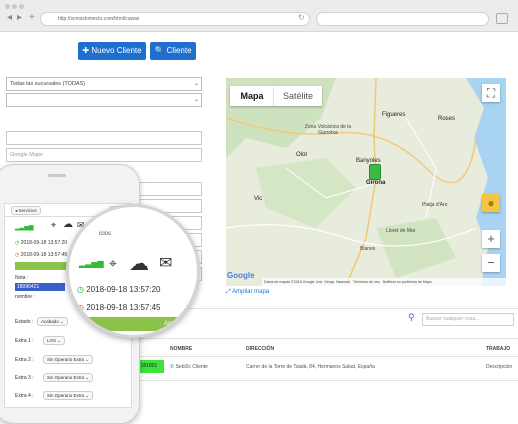 The height and width of the screenshot is (424, 518). Describe the element at coordinates (160, 50) in the screenshot. I see `search-icon: 🔍` at that location.